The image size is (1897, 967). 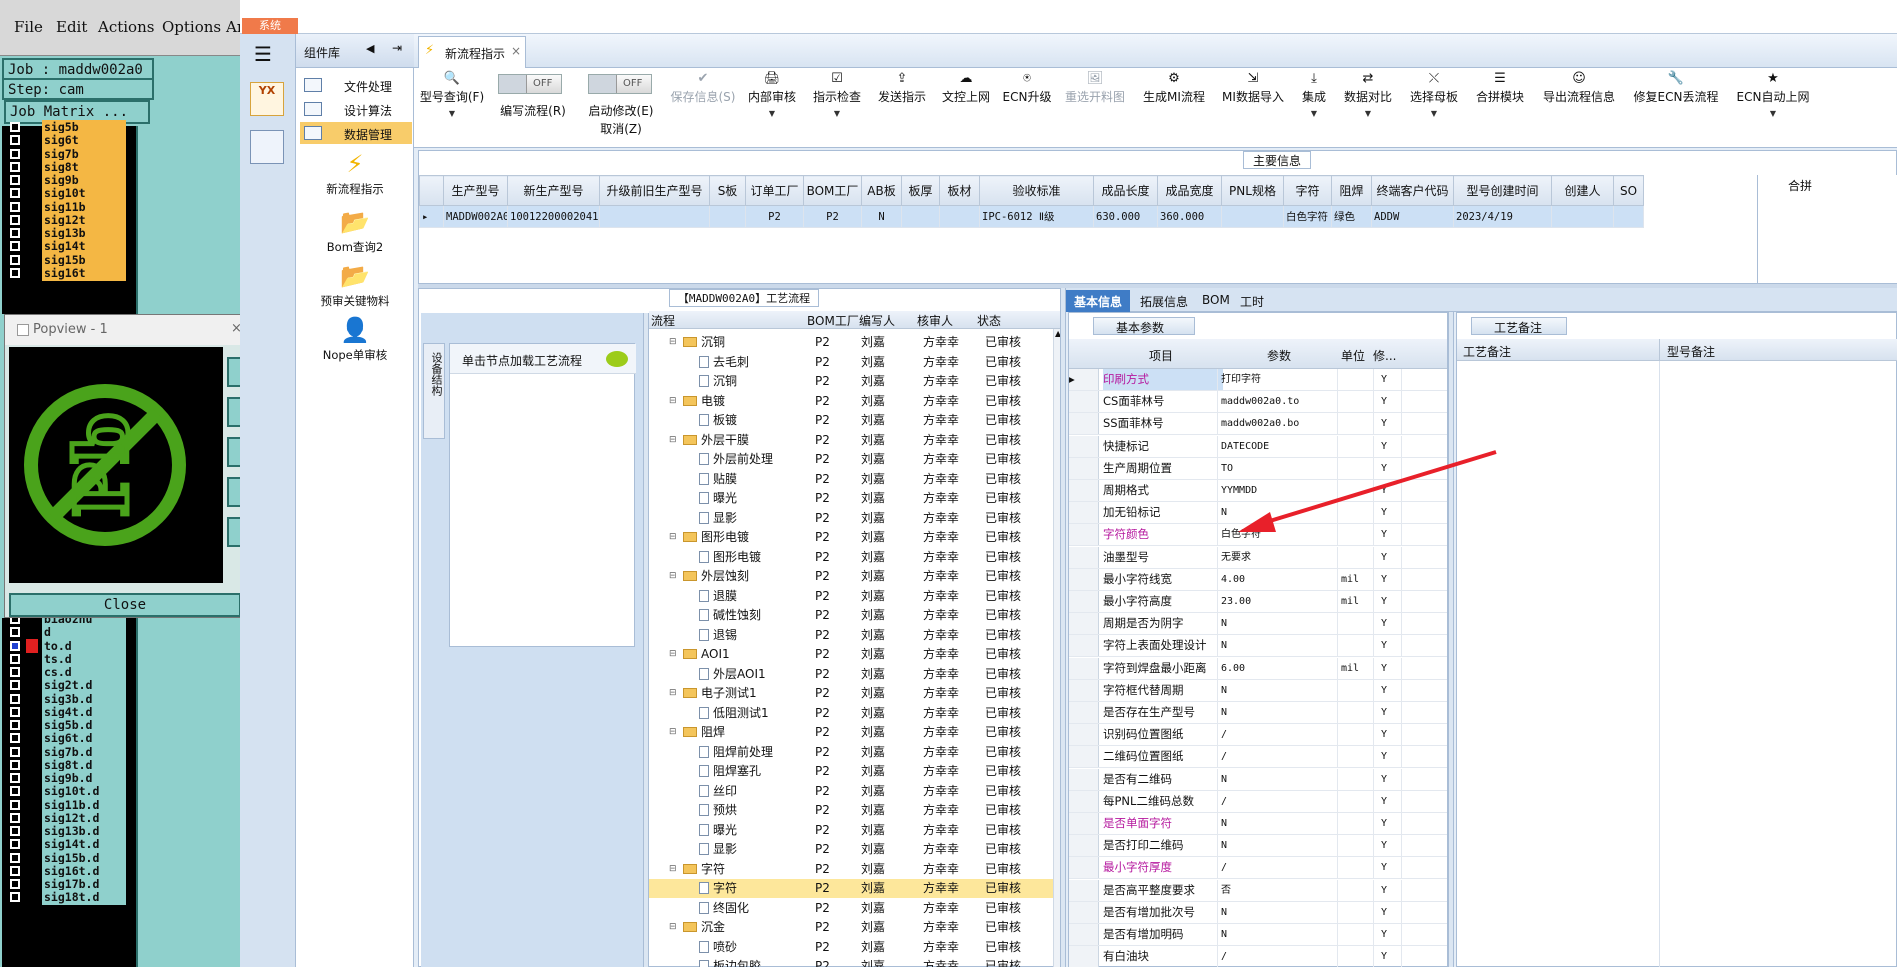 I want to click on tree-row: 图形电镀 P2 刘嘉 方幸幸 已审核, so click(x=851, y=557).